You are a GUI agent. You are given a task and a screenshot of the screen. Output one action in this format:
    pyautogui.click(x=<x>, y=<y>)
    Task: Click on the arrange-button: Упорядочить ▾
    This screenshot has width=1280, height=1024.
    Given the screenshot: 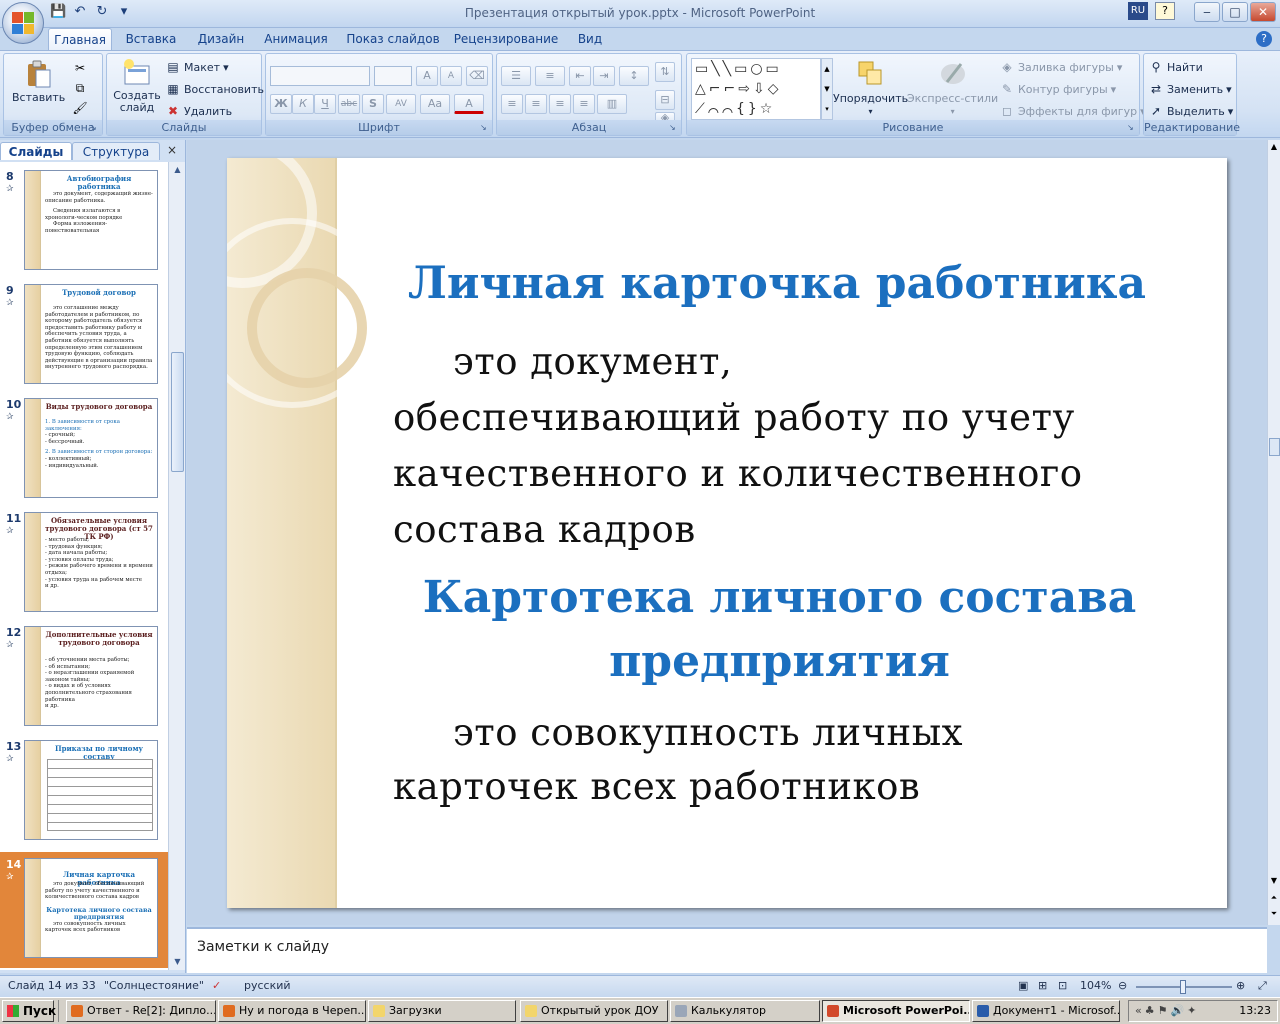 What is the action you would take?
    pyautogui.click(x=870, y=87)
    